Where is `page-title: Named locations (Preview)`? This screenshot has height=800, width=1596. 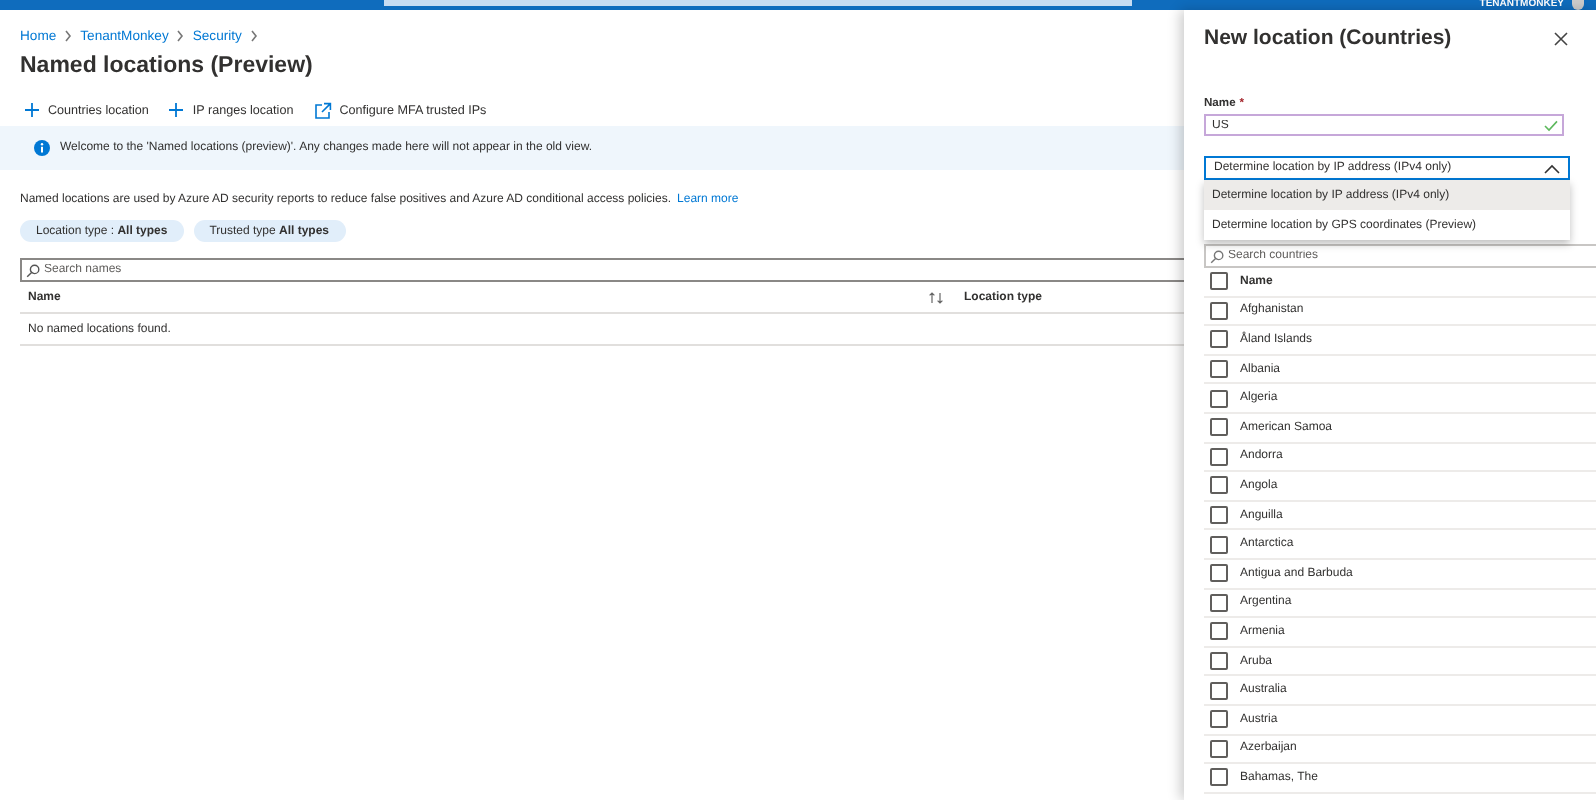 page-title: Named locations (Preview) is located at coordinates (167, 68).